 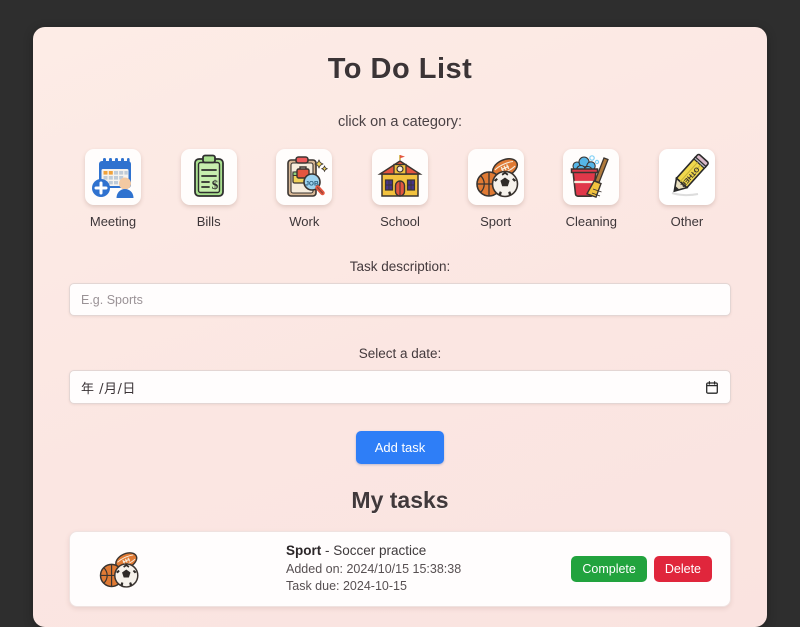 What do you see at coordinates (208, 221) in the screenshot?
I see `category-label: Bills` at bounding box center [208, 221].